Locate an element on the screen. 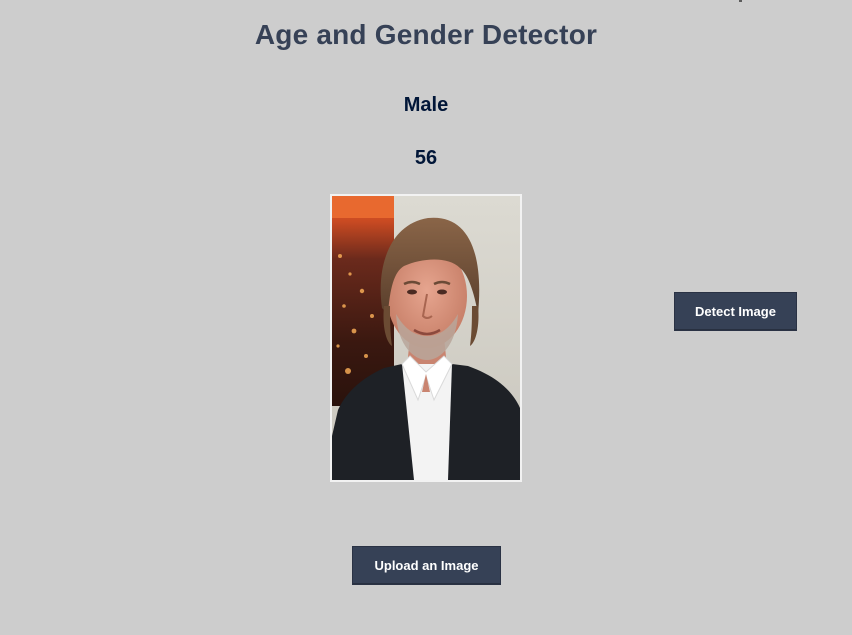 This screenshot has width=852, height=635. window-edge-mark is located at coordinates (740, 1).